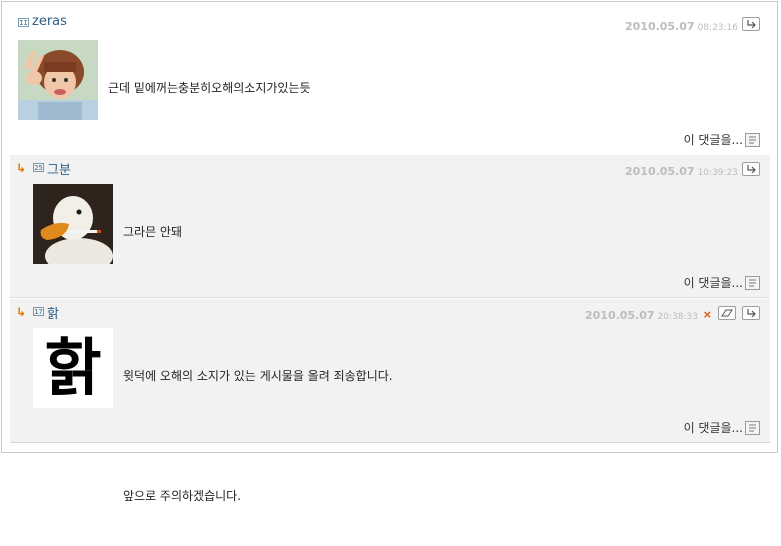  What do you see at coordinates (38, 311) in the screenshot?
I see `level-icon: 17` at bounding box center [38, 311].